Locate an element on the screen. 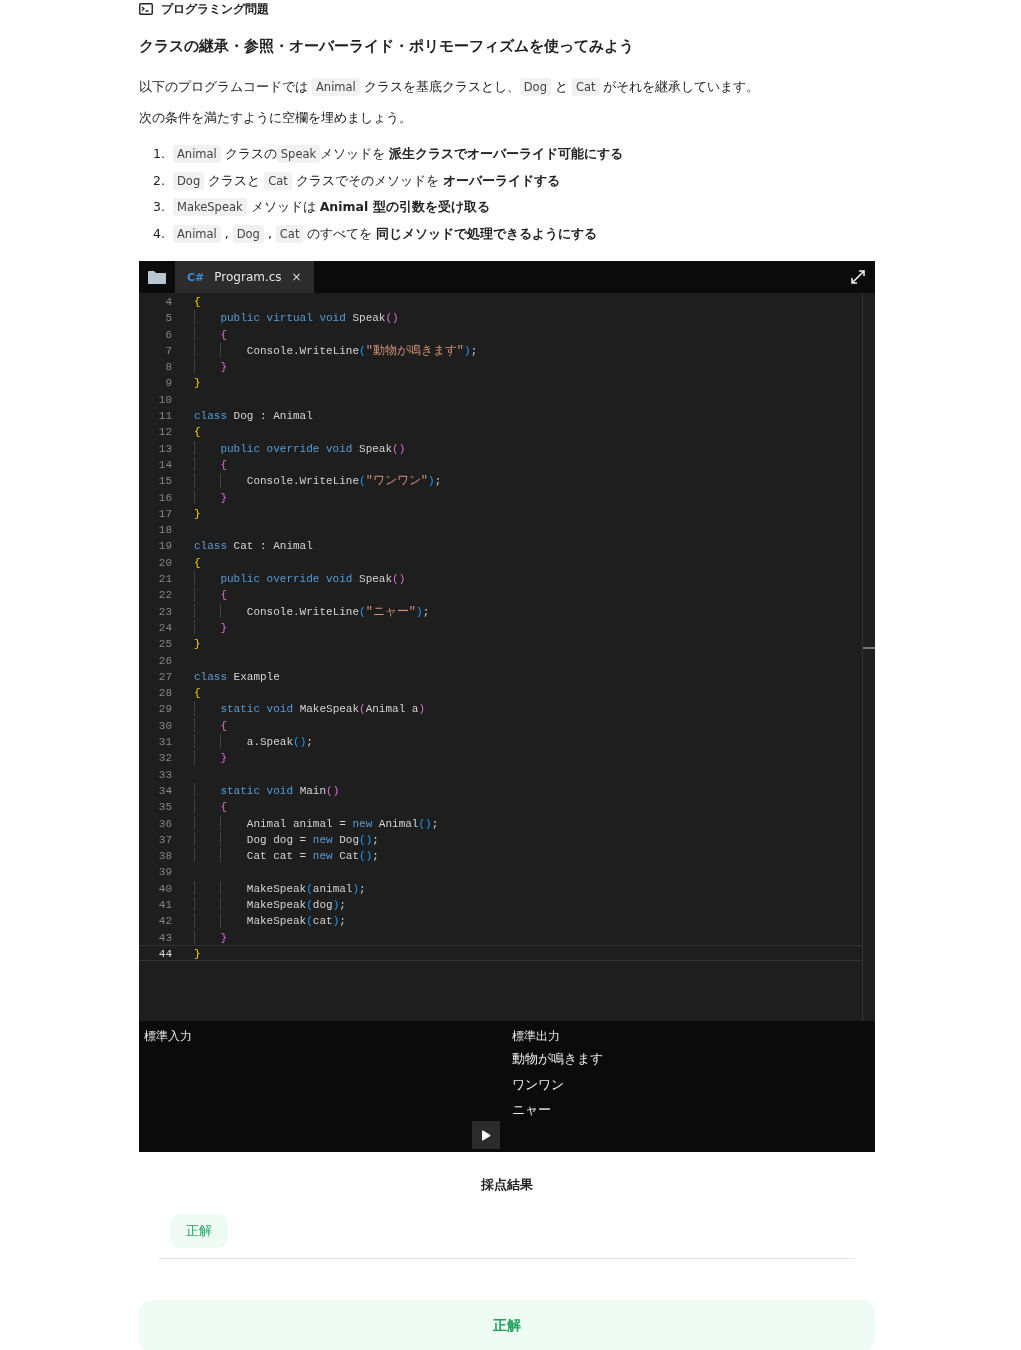  section-label: プログラミング問題 is located at coordinates (215, 9).